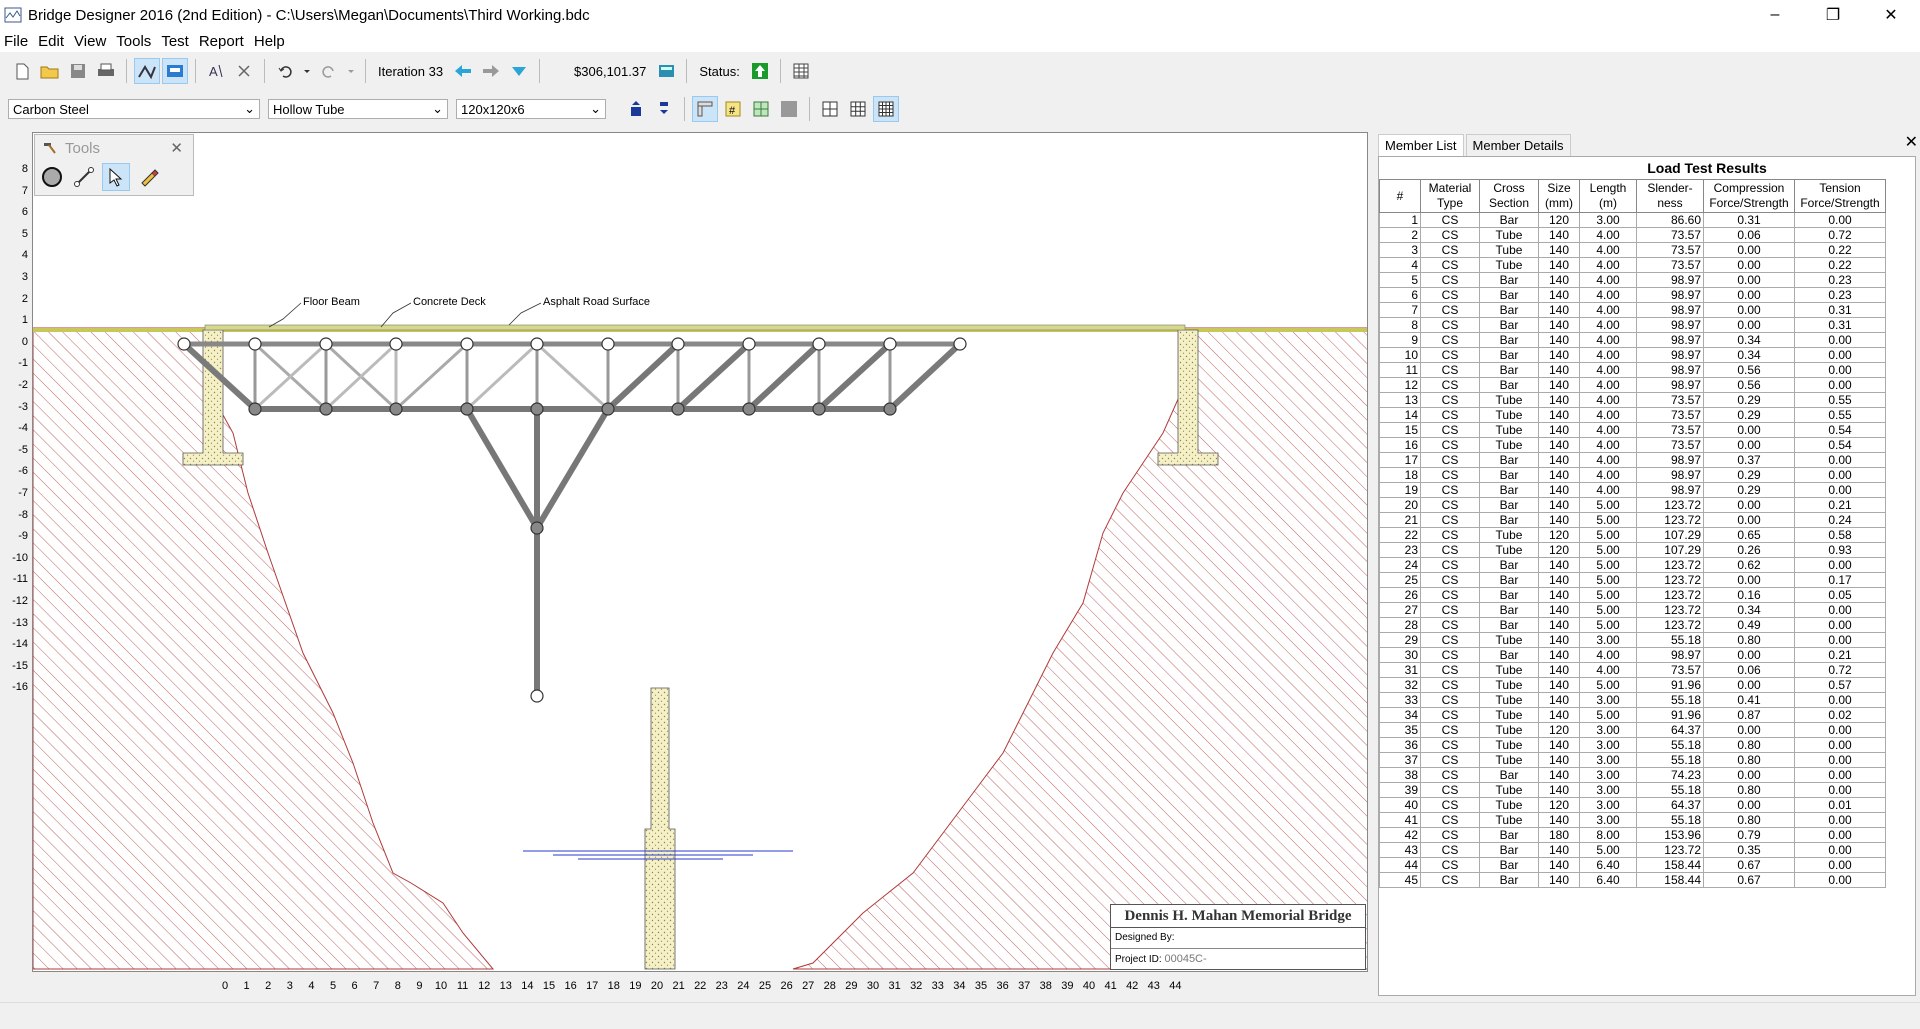 The width and height of the screenshot is (1920, 1029). What do you see at coordinates (1833, 15) in the screenshot?
I see `restore-button: ❐` at bounding box center [1833, 15].